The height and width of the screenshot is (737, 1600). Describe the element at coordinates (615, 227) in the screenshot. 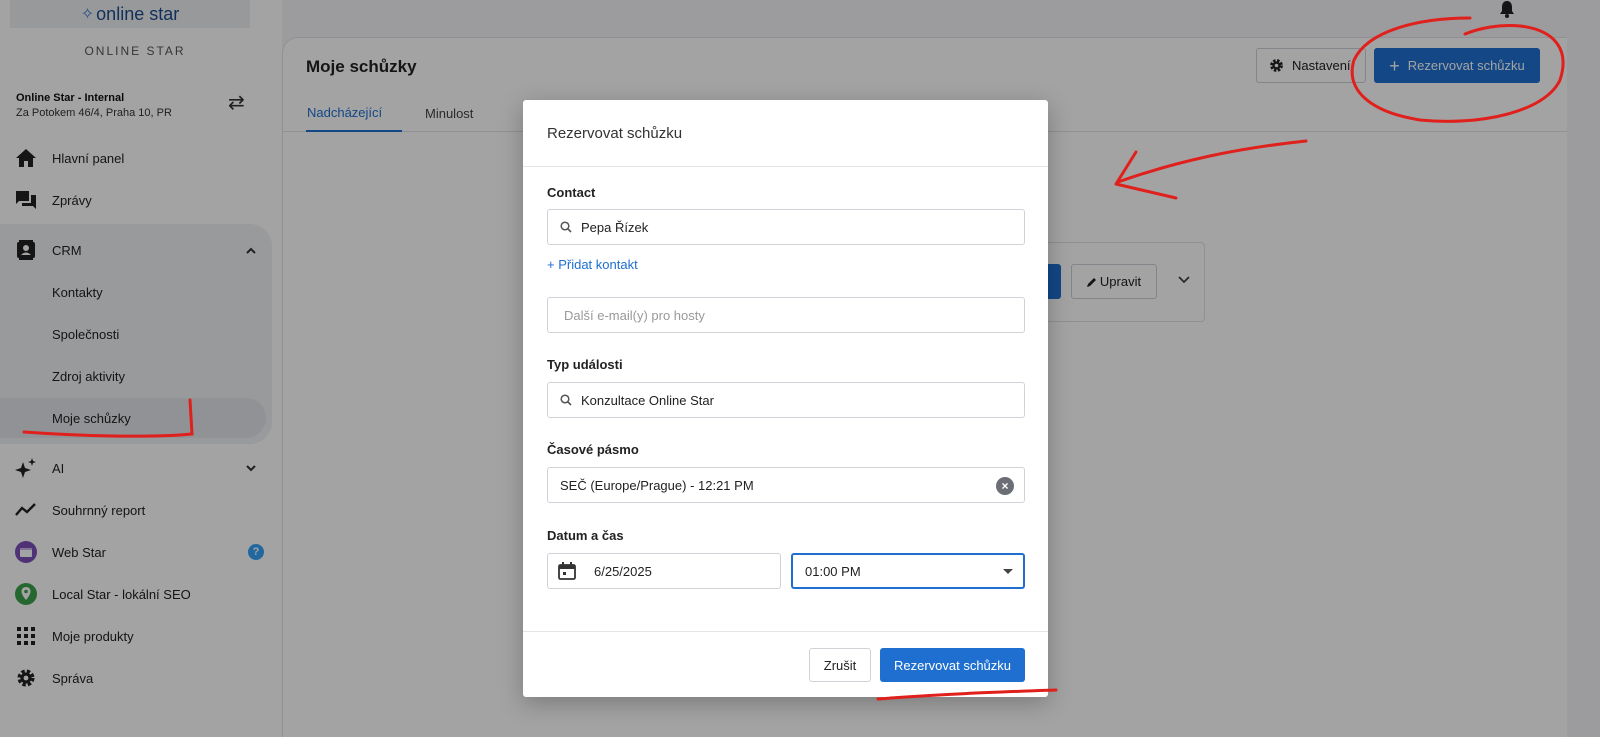

I see `contact-value: Pepa Řízek` at that location.